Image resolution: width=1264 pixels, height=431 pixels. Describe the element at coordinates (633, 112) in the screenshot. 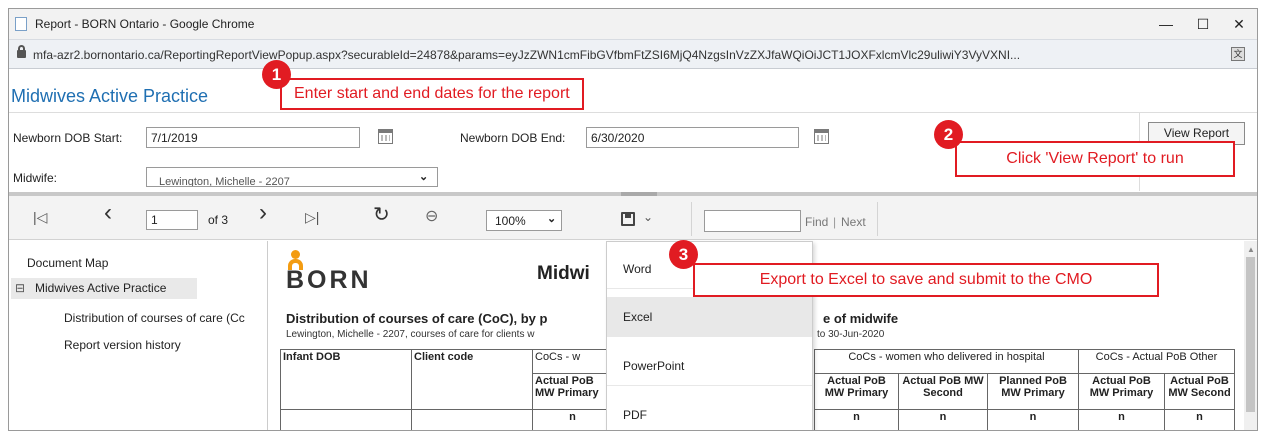

I see `title-divider` at that location.